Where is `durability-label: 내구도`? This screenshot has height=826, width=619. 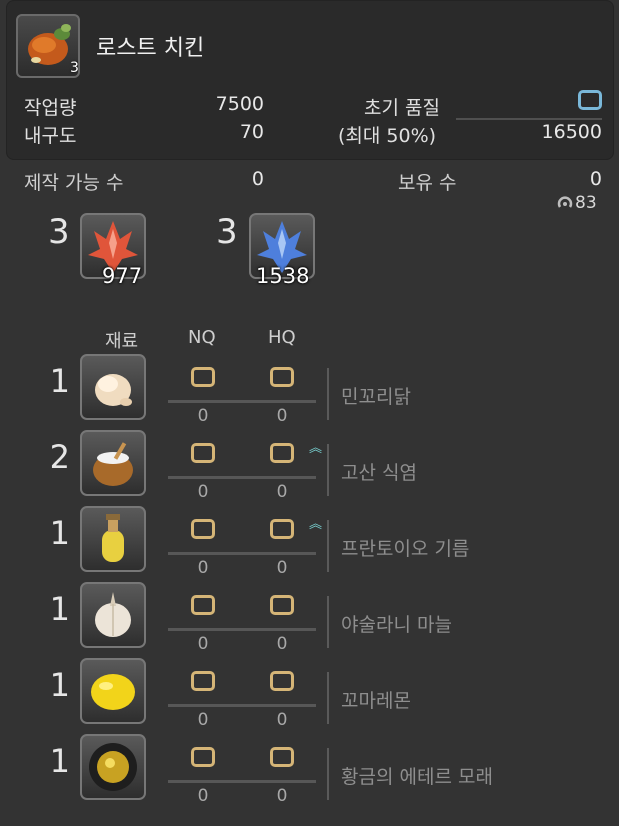 durability-label: 내구도 is located at coordinates (50, 136).